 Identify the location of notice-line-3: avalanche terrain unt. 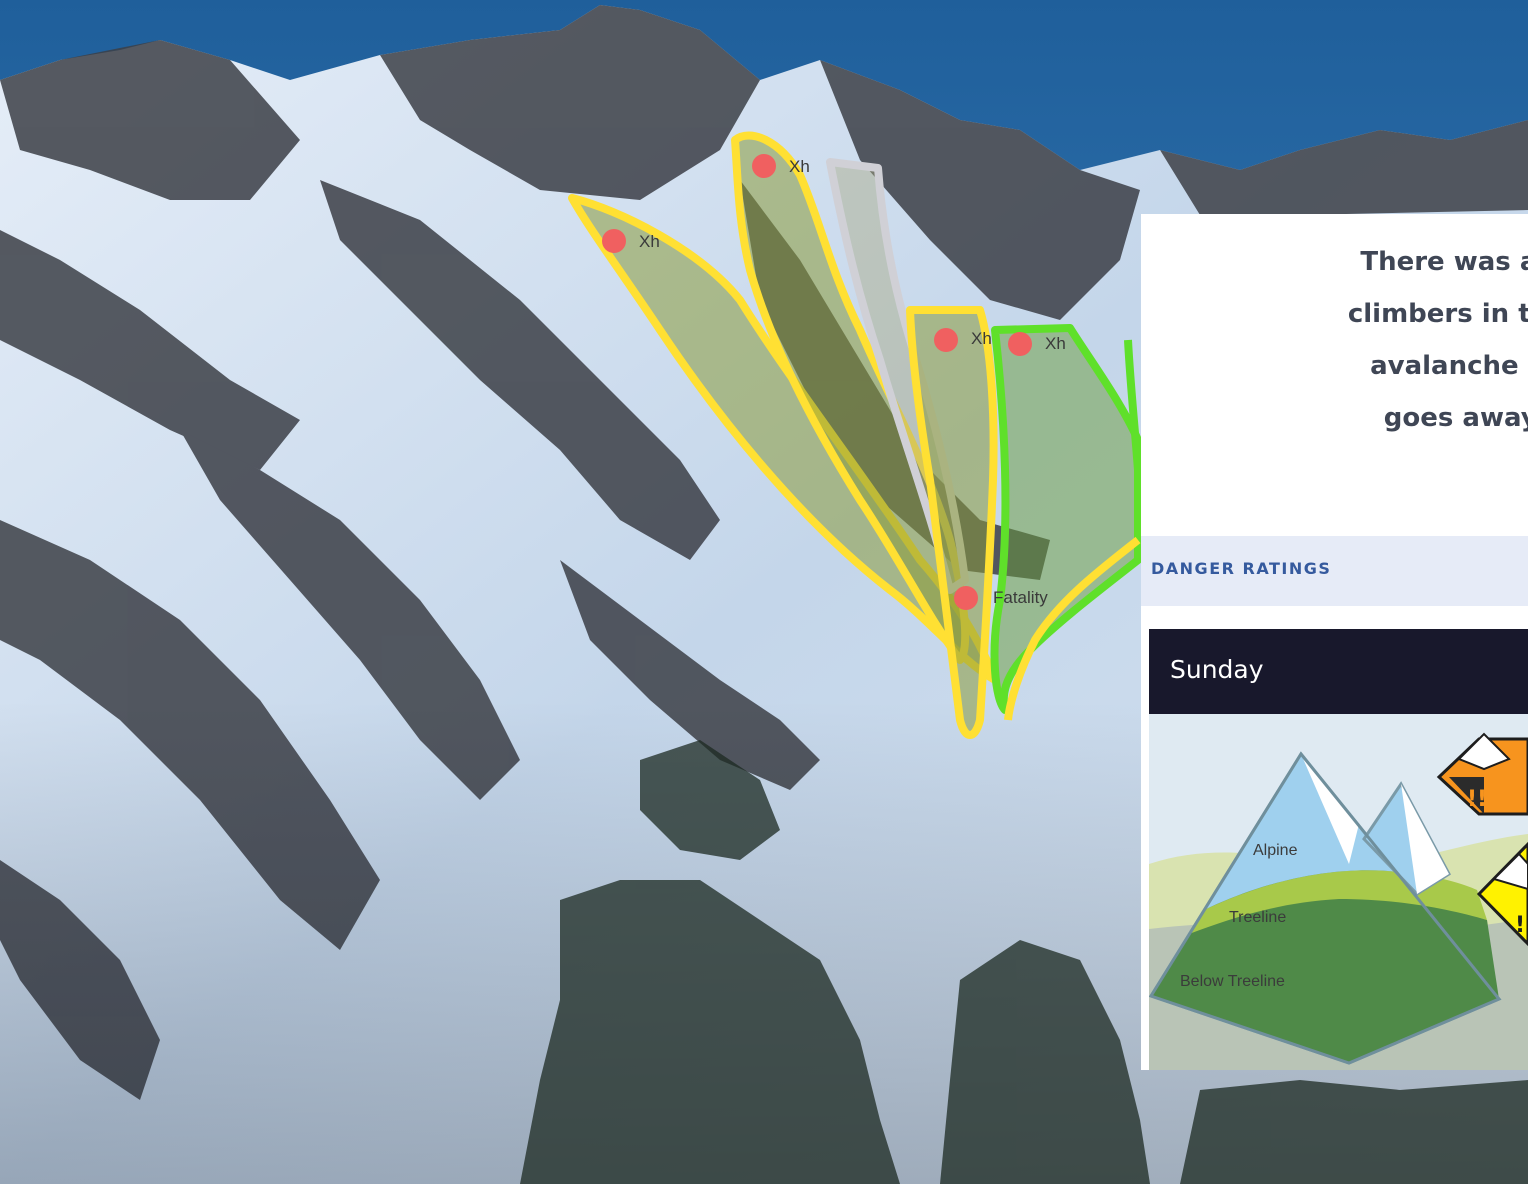
(1449, 366).